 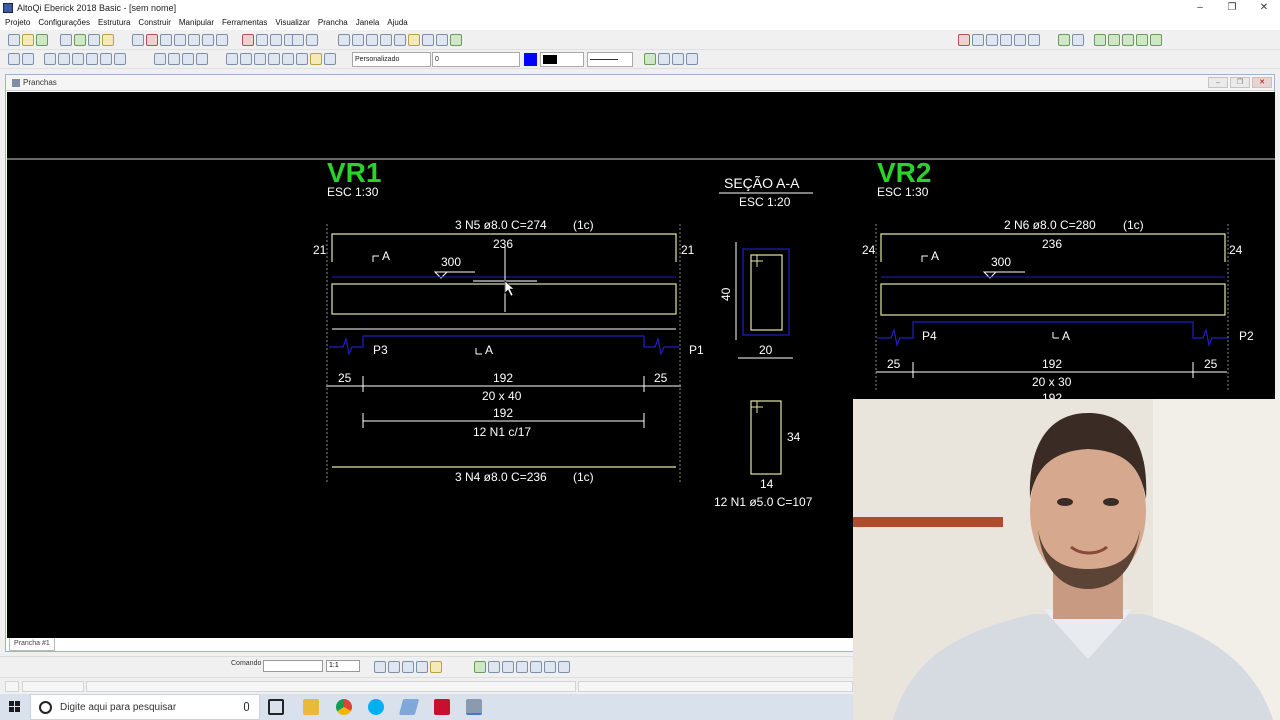 What do you see at coordinates (276, 707) in the screenshot?
I see `task-view-icon` at bounding box center [276, 707].